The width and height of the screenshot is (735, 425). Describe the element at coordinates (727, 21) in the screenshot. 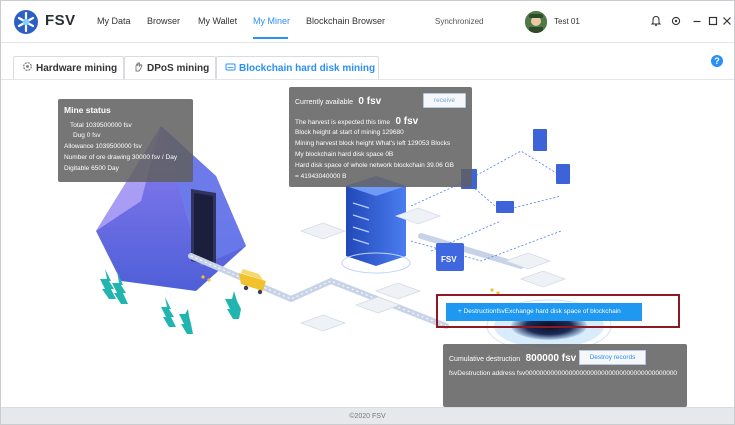

I see `close-icon` at that location.